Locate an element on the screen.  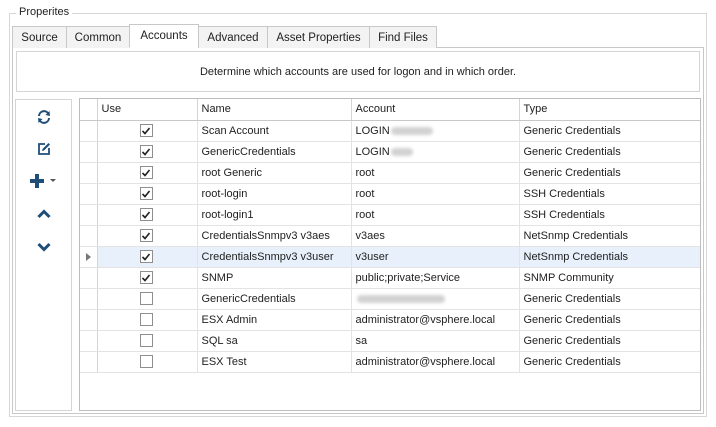
table-row: SNMP public;private;Service SNMP Community is located at coordinates (390, 278).